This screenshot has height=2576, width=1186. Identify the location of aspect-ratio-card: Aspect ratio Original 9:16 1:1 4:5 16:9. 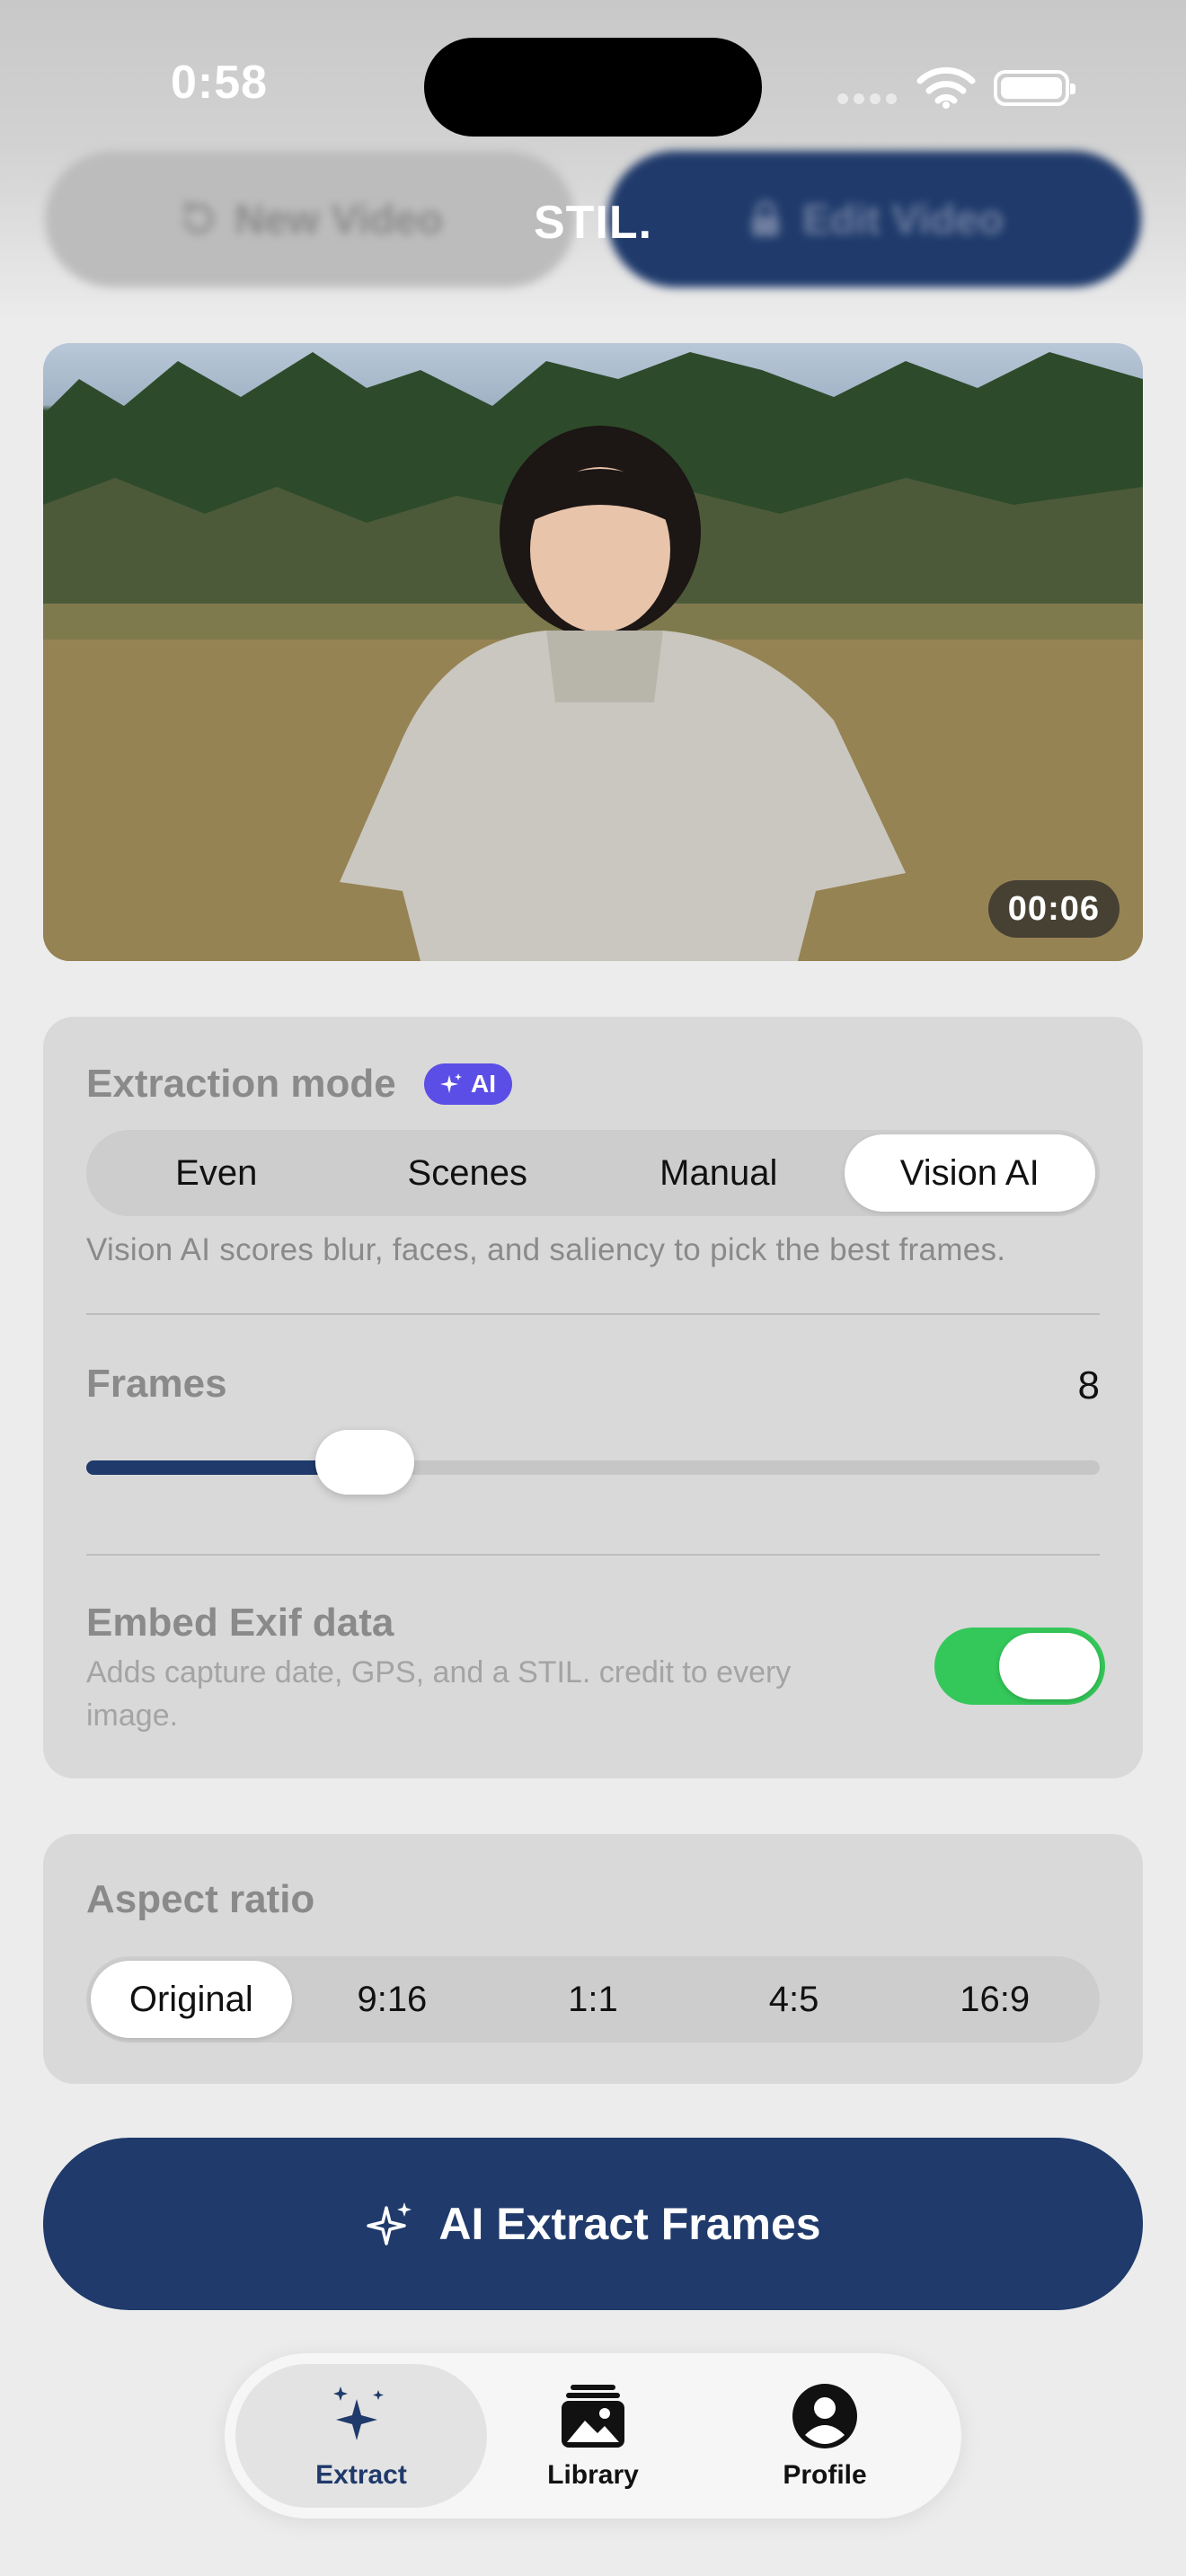
(593, 1959).